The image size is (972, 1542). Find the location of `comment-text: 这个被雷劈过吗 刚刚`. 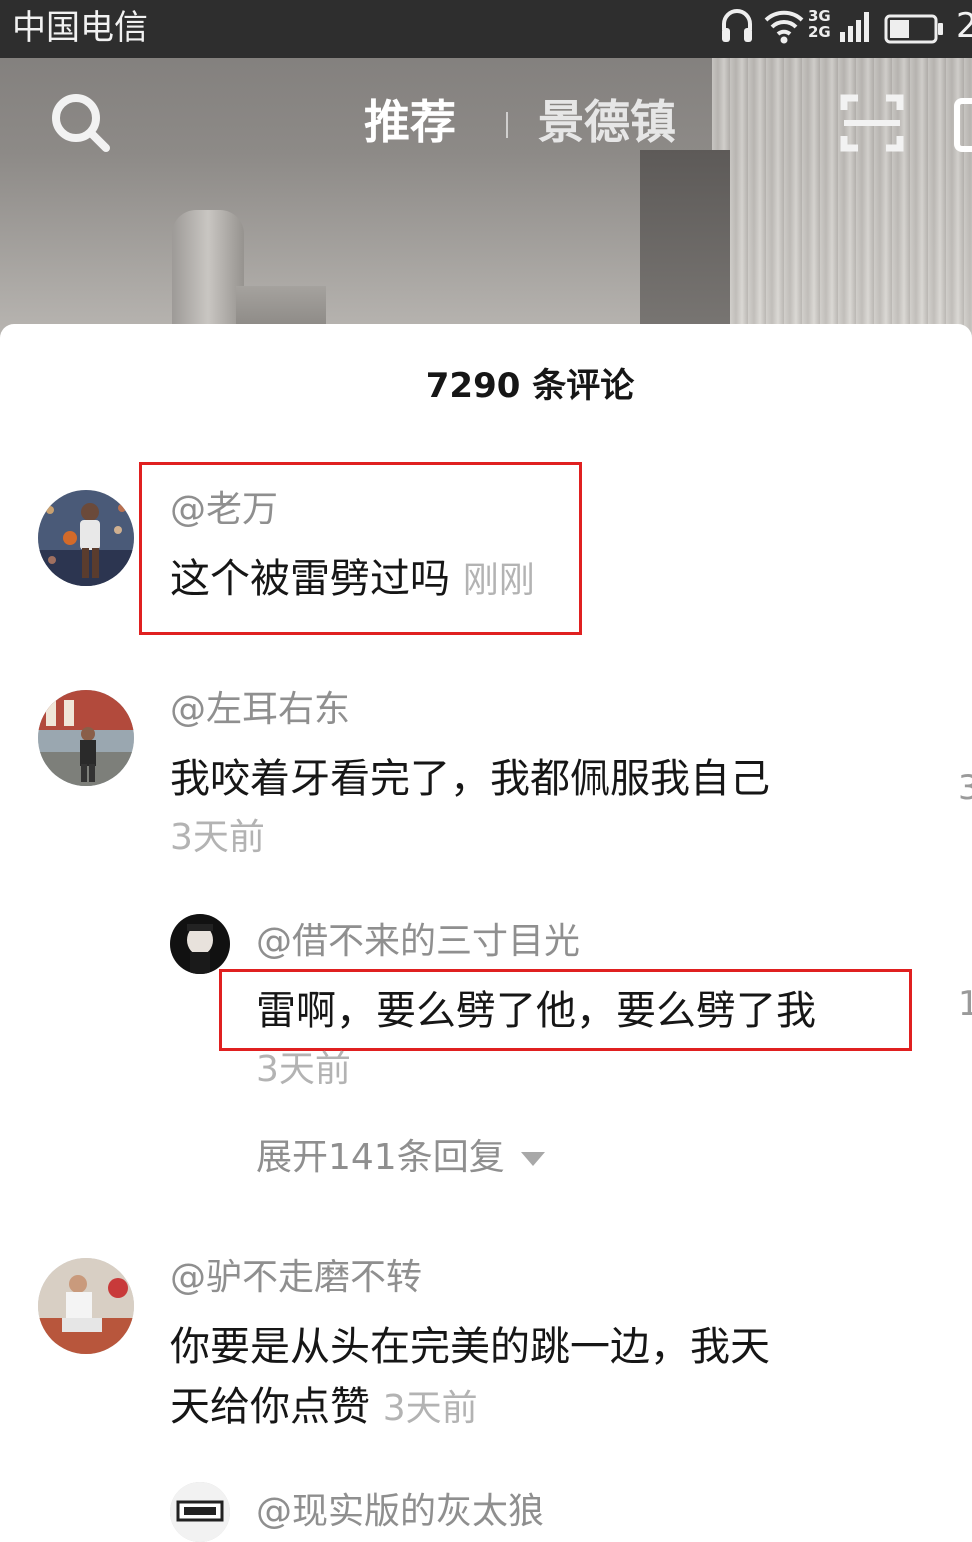

comment-text: 这个被雷劈过吗 刚刚 is located at coordinates (352, 580).